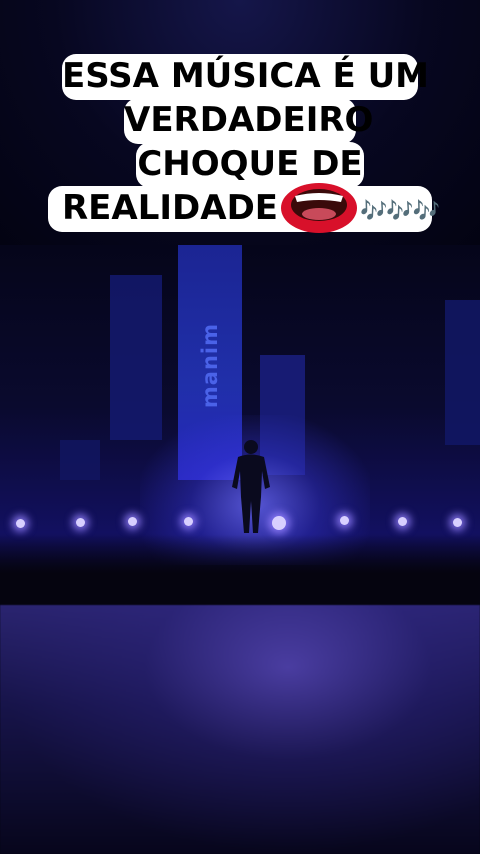 The height and width of the screenshot is (854, 480). I want to click on caption-line-4-text: REALIDADE, so click(170, 208).